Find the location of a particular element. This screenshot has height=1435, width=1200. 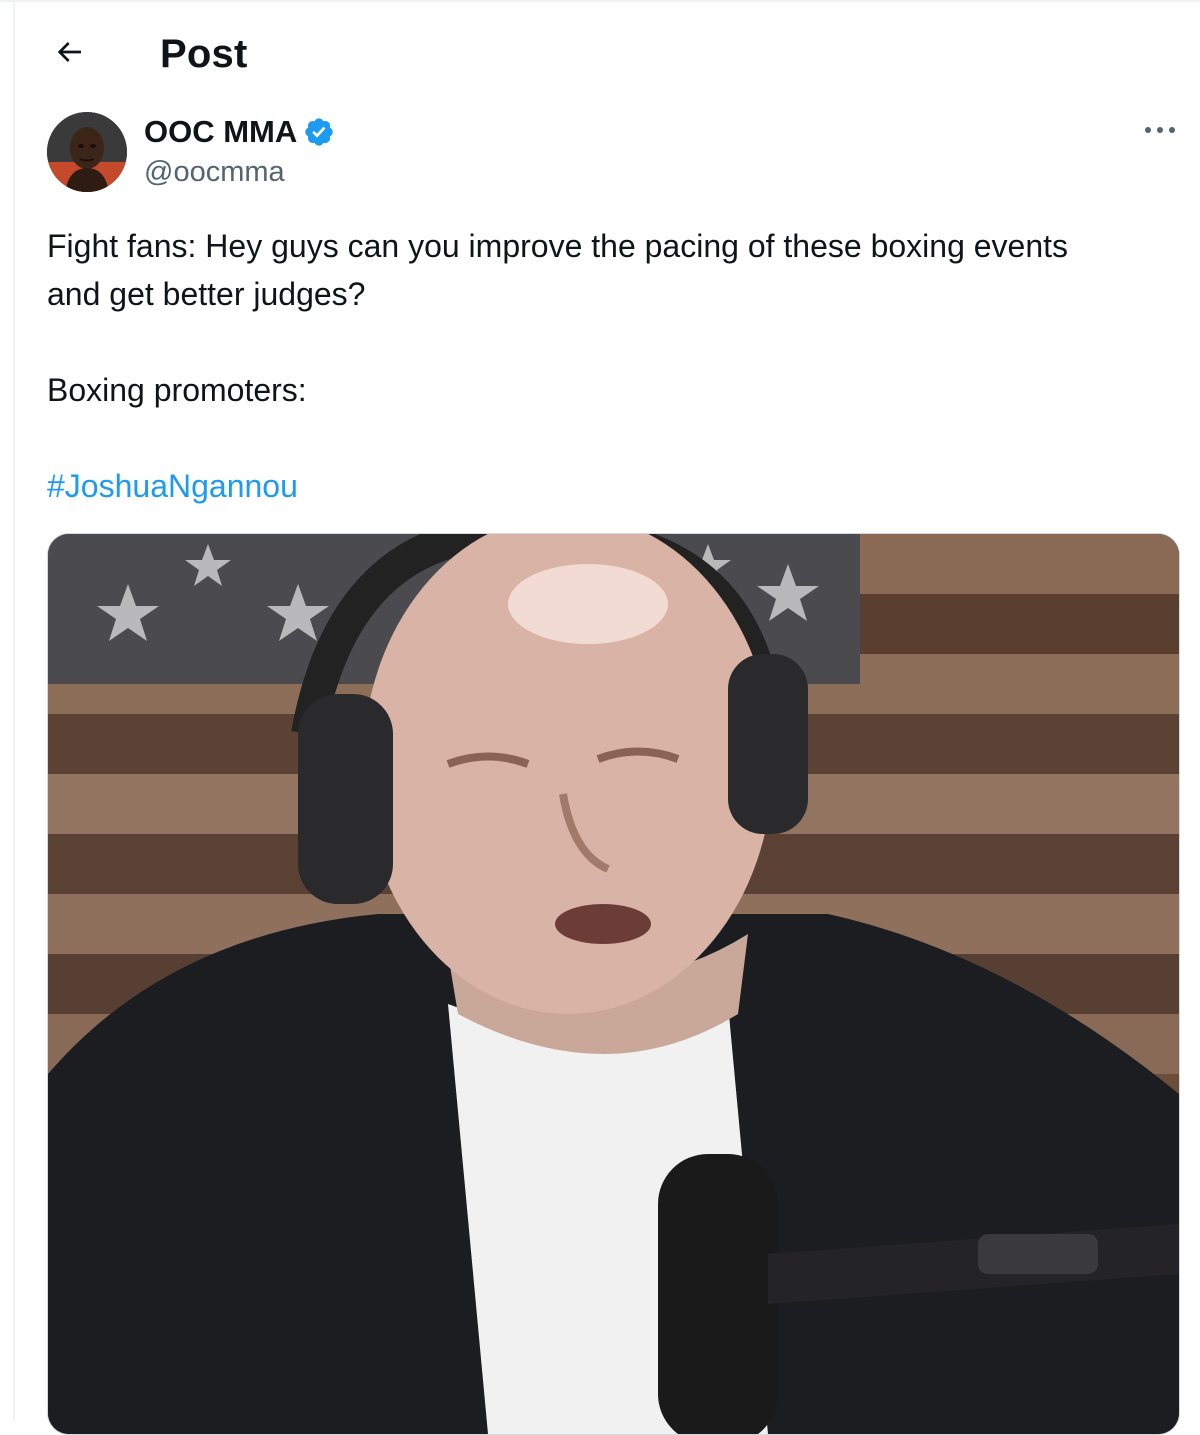

verified-badge-icon is located at coordinates (319, 132).